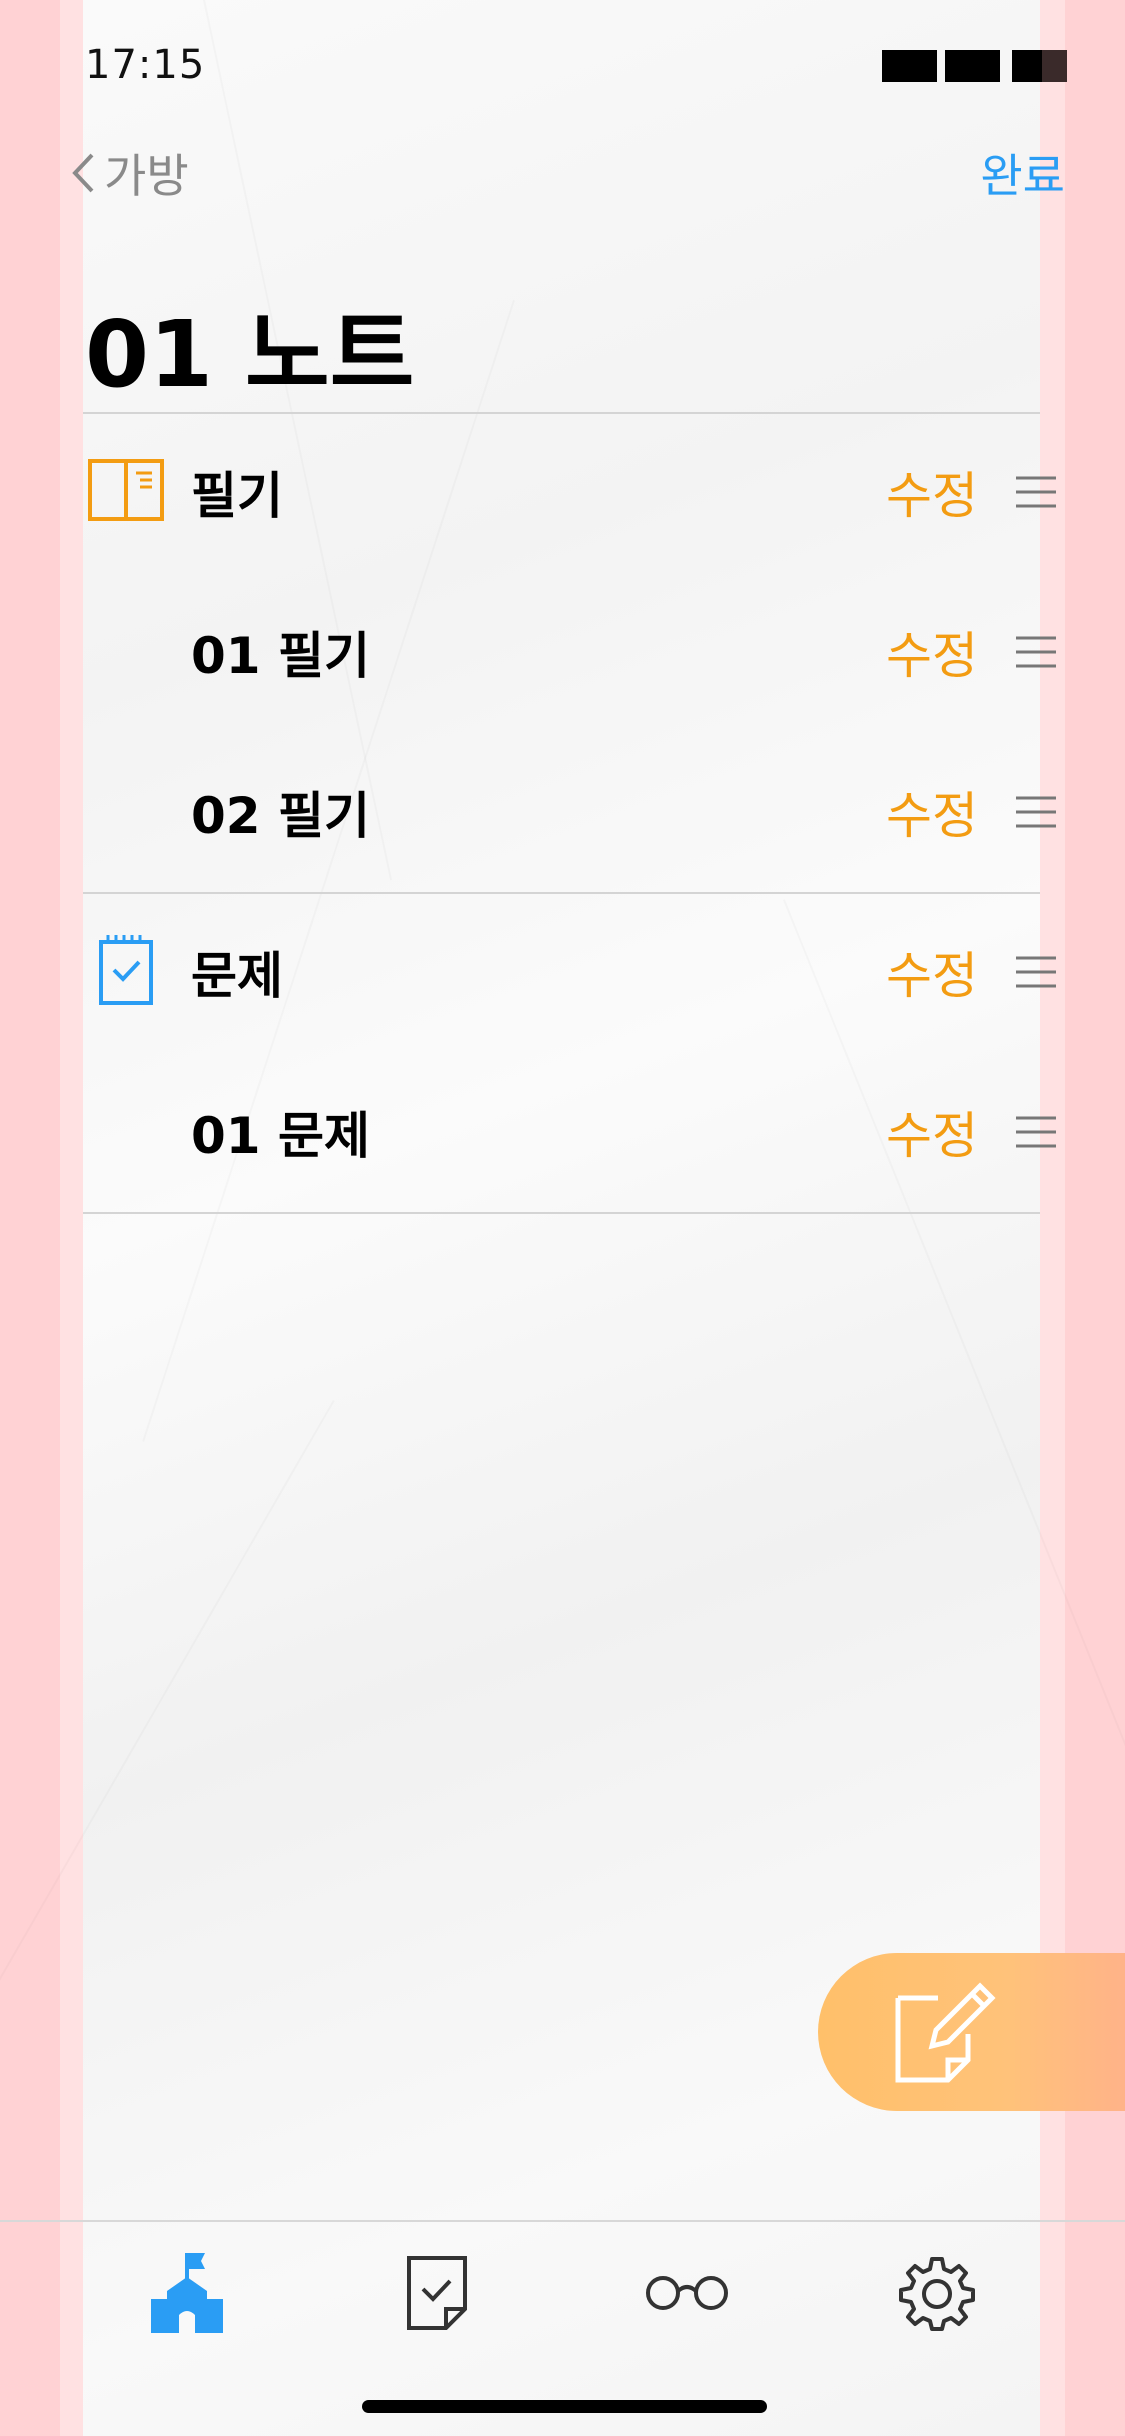  What do you see at coordinates (945, 2032) in the screenshot?
I see `compose-icon` at bounding box center [945, 2032].